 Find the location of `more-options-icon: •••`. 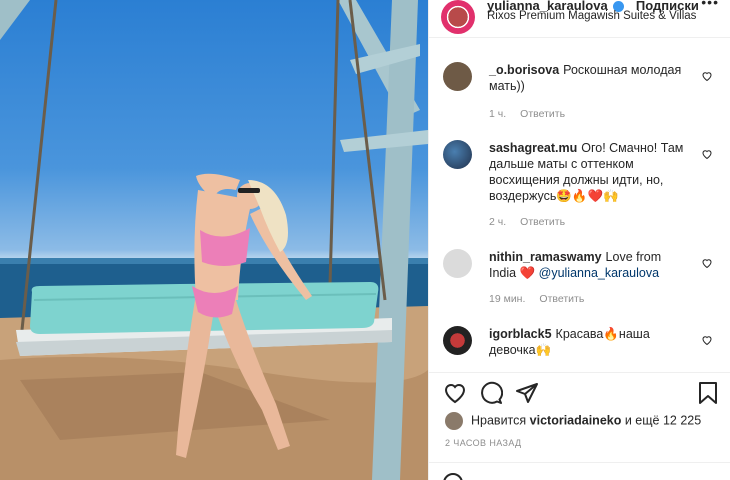

more-options-icon: ••• is located at coordinates (710, 5).